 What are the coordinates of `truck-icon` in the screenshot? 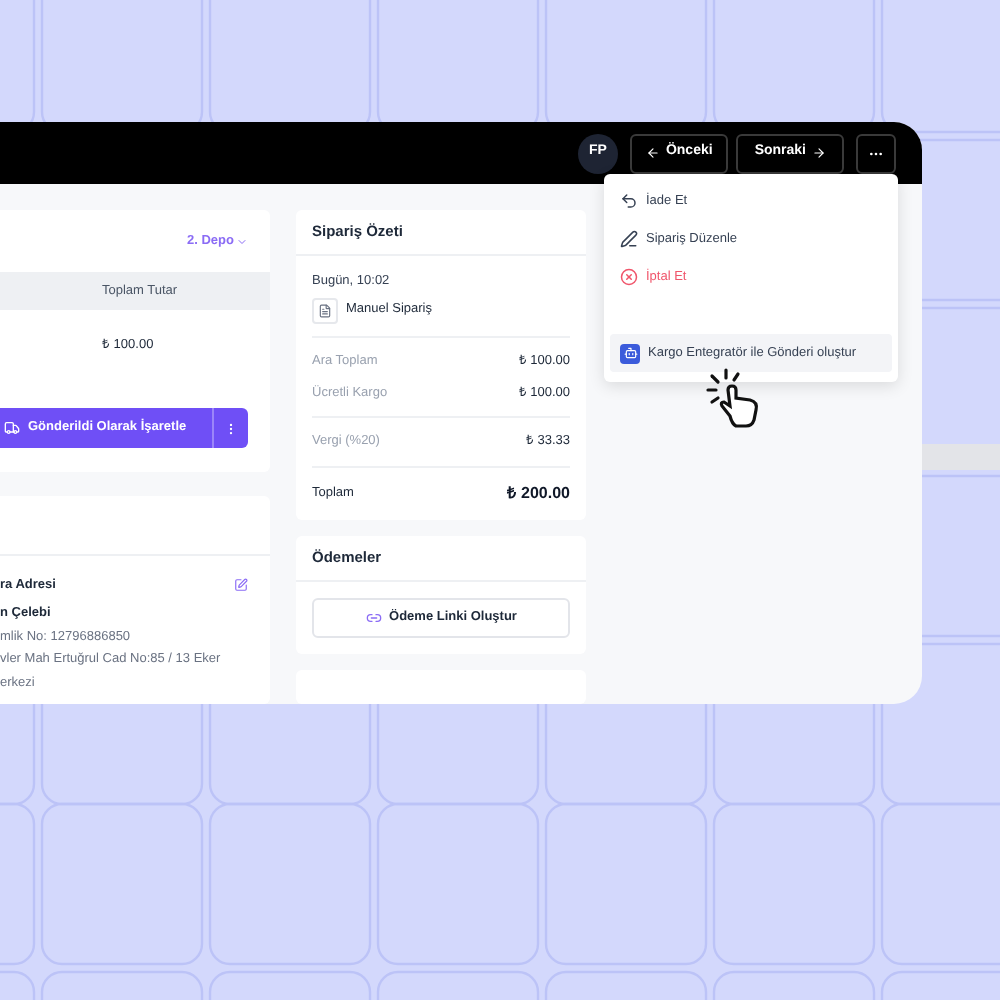 It's located at (12, 428).